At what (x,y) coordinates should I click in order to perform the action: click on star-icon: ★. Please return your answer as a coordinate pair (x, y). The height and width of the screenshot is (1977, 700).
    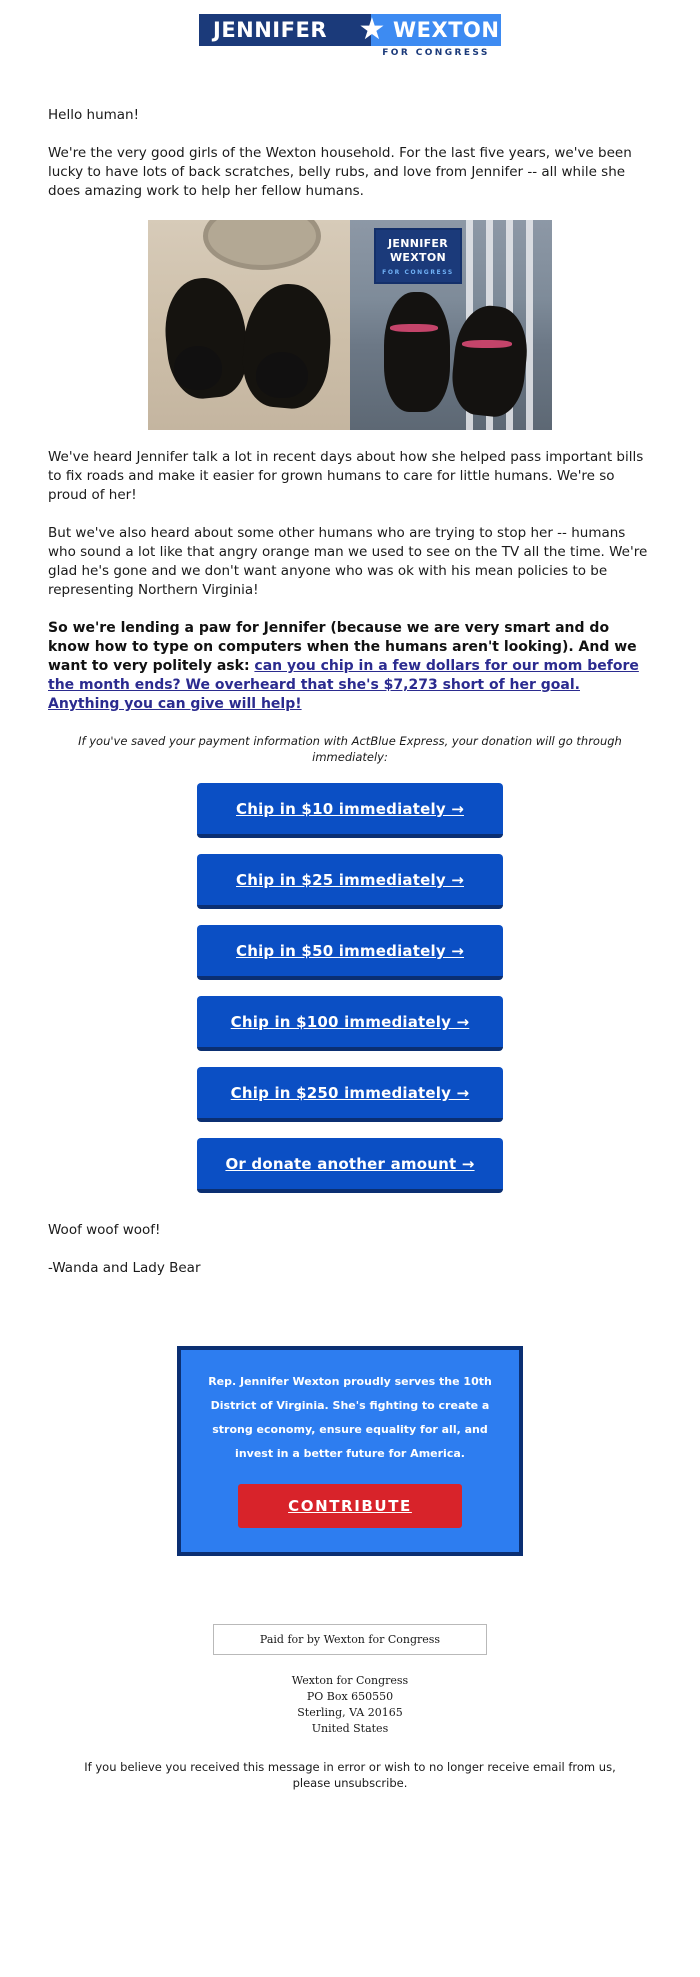
    Looking at the image, I should click on (372, 29).